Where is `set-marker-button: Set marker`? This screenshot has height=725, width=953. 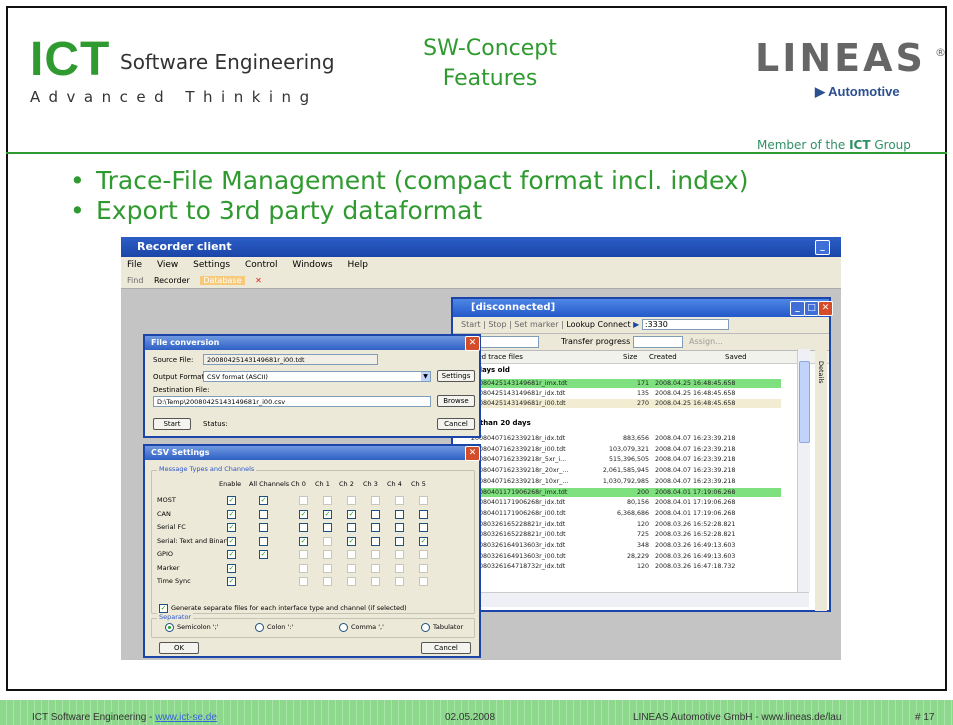
set-marker-button: Set marker is located at coordinates (536, 324).